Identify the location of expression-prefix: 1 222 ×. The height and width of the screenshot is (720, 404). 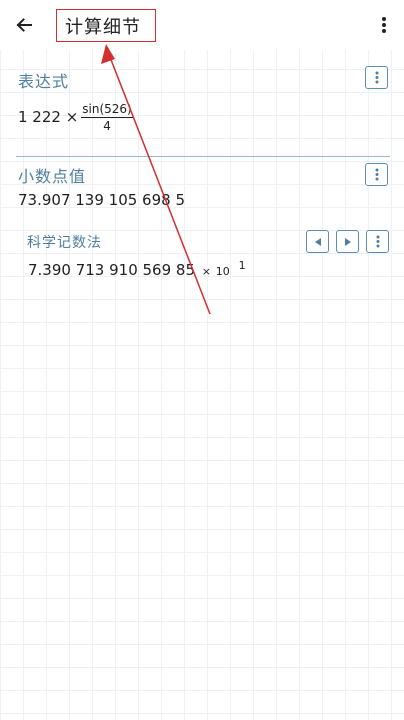
(48, 117).